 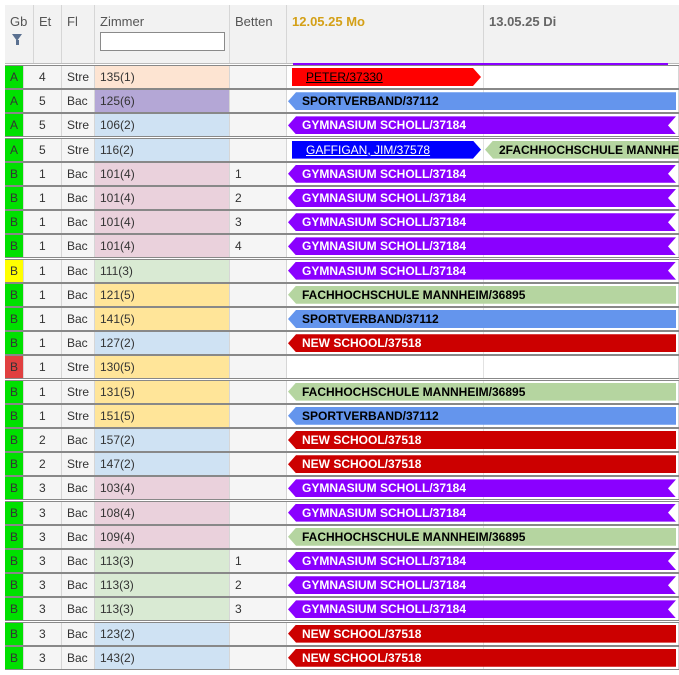 What do you see at coordinates (48, 222) in the screenshot?
I see `floor-cell: 1` at bounding box center [48, 222].